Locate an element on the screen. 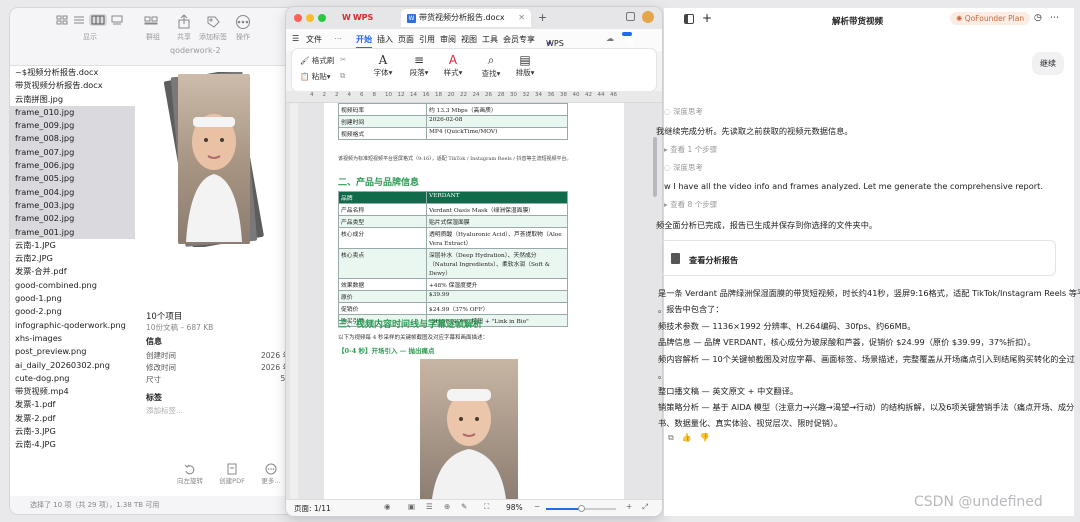 This screenshot has height=522, width=1080. share-icon is located at coordinates (184, 23).